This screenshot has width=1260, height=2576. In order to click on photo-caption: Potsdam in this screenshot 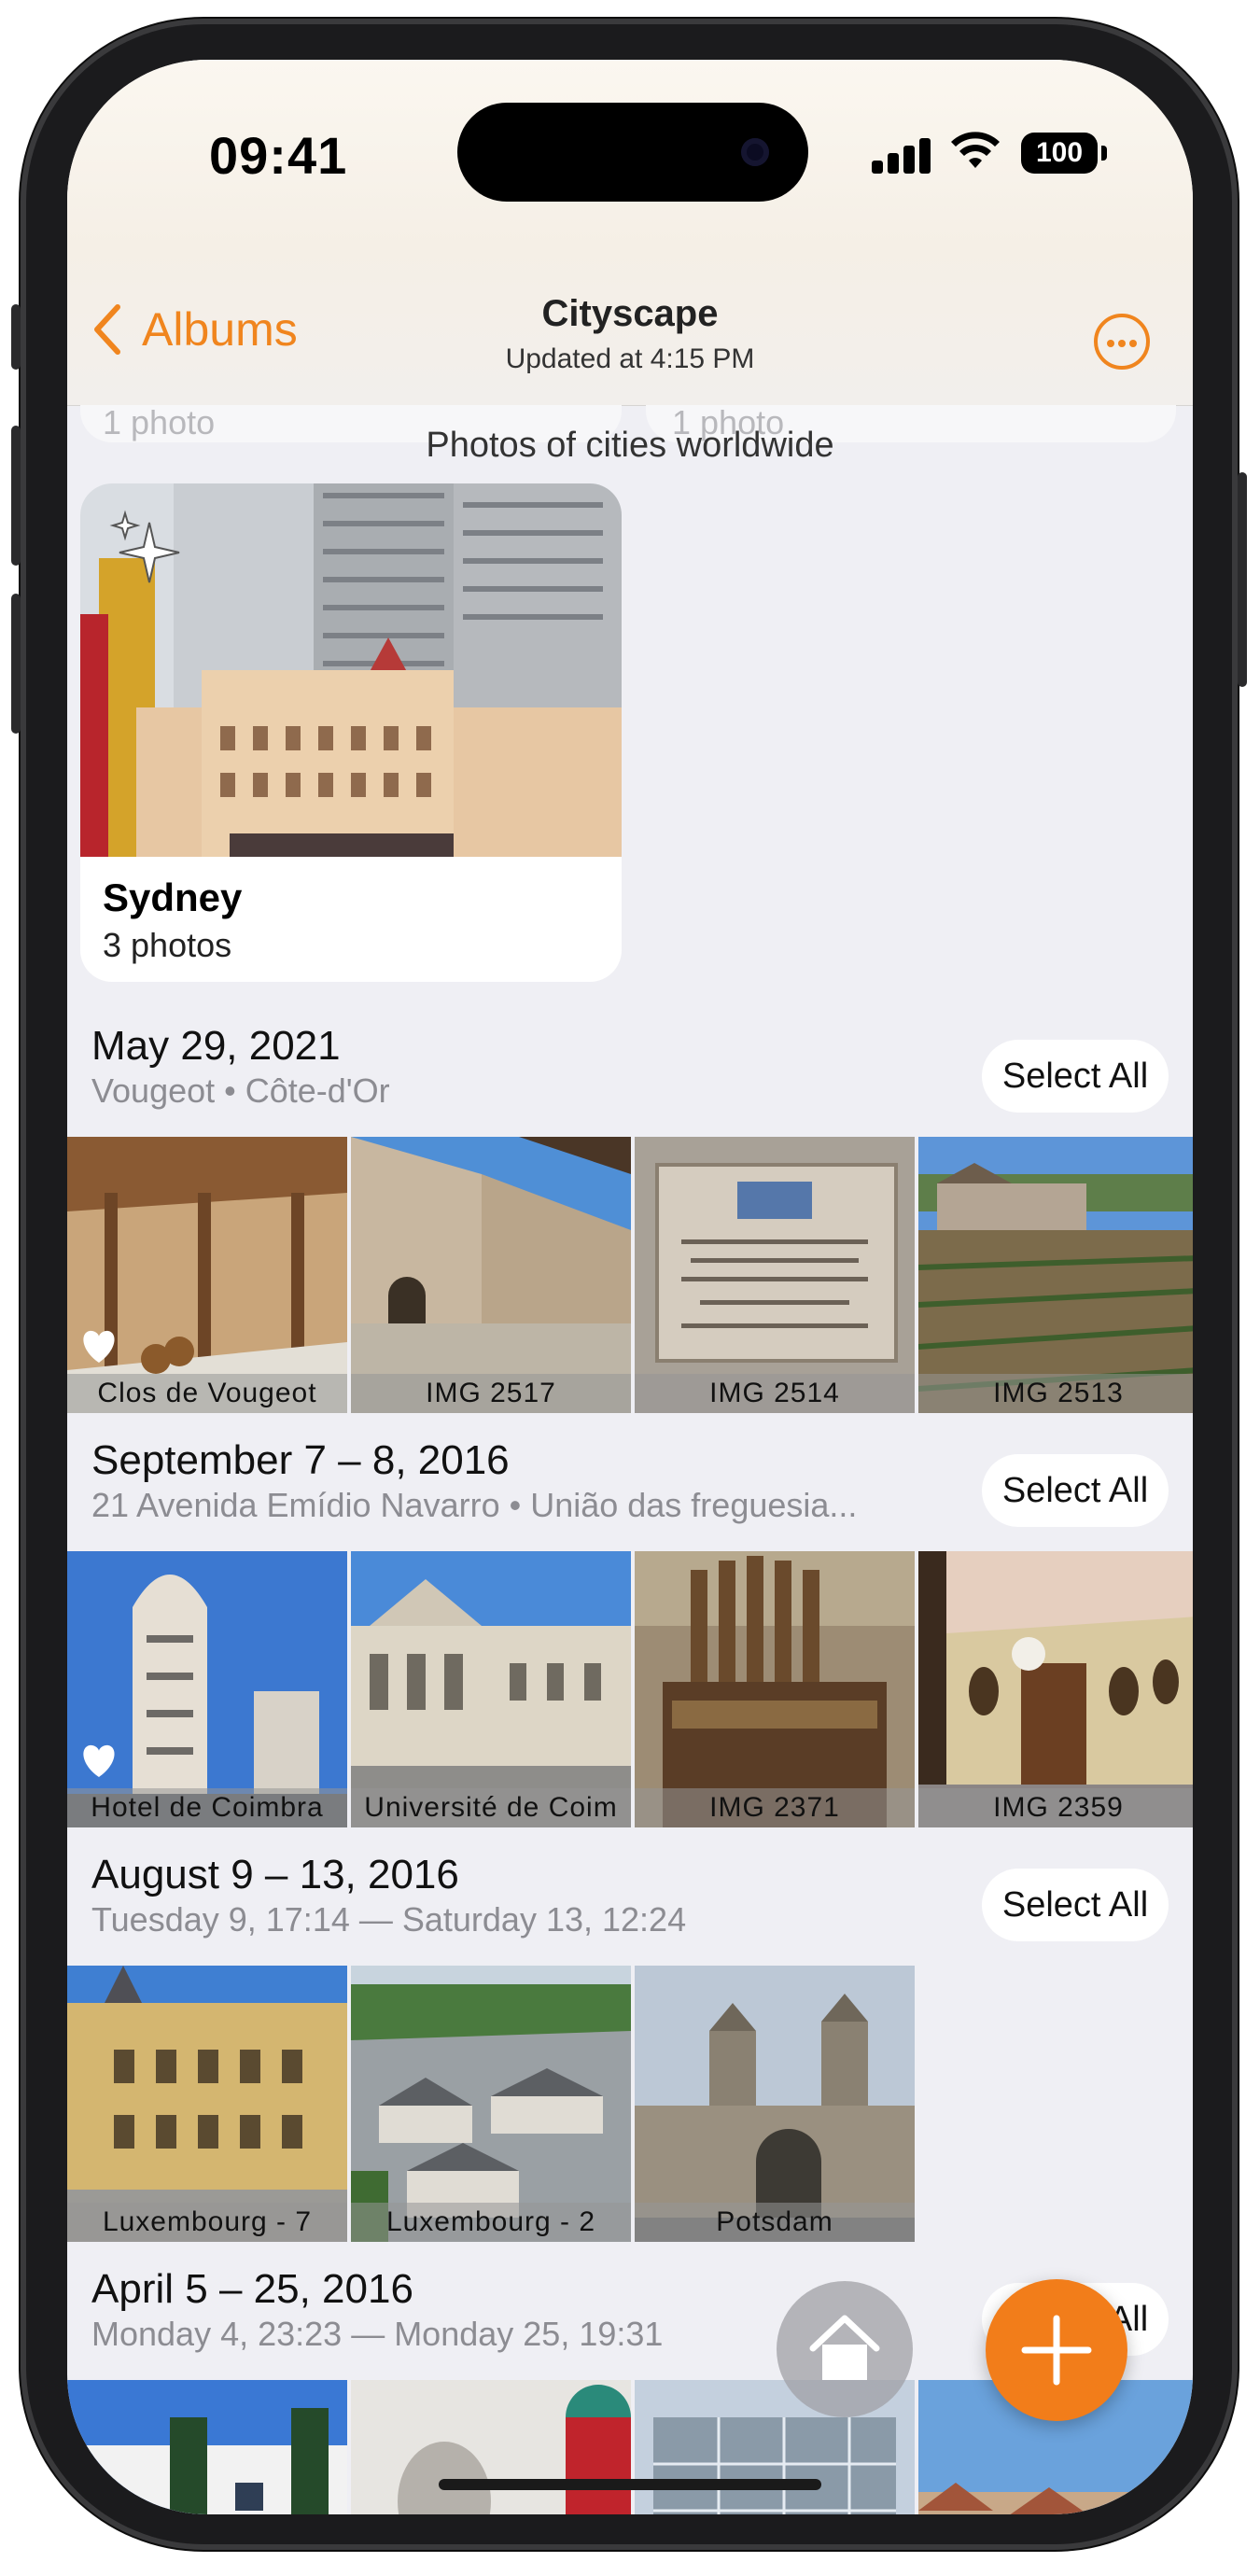, I will do `click(775, 2222)`.